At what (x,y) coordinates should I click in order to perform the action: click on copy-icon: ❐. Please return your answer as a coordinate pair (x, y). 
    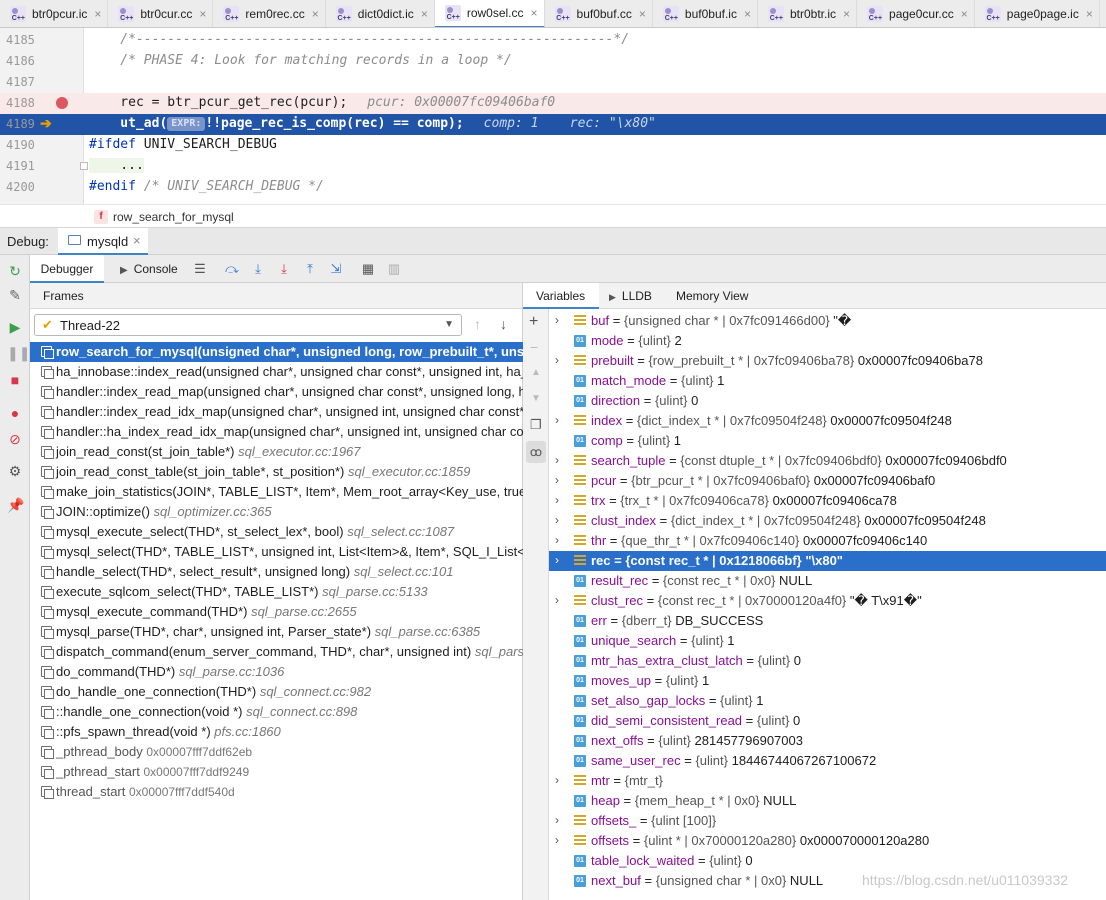
    Looking at the image, I should click on (536, 425).